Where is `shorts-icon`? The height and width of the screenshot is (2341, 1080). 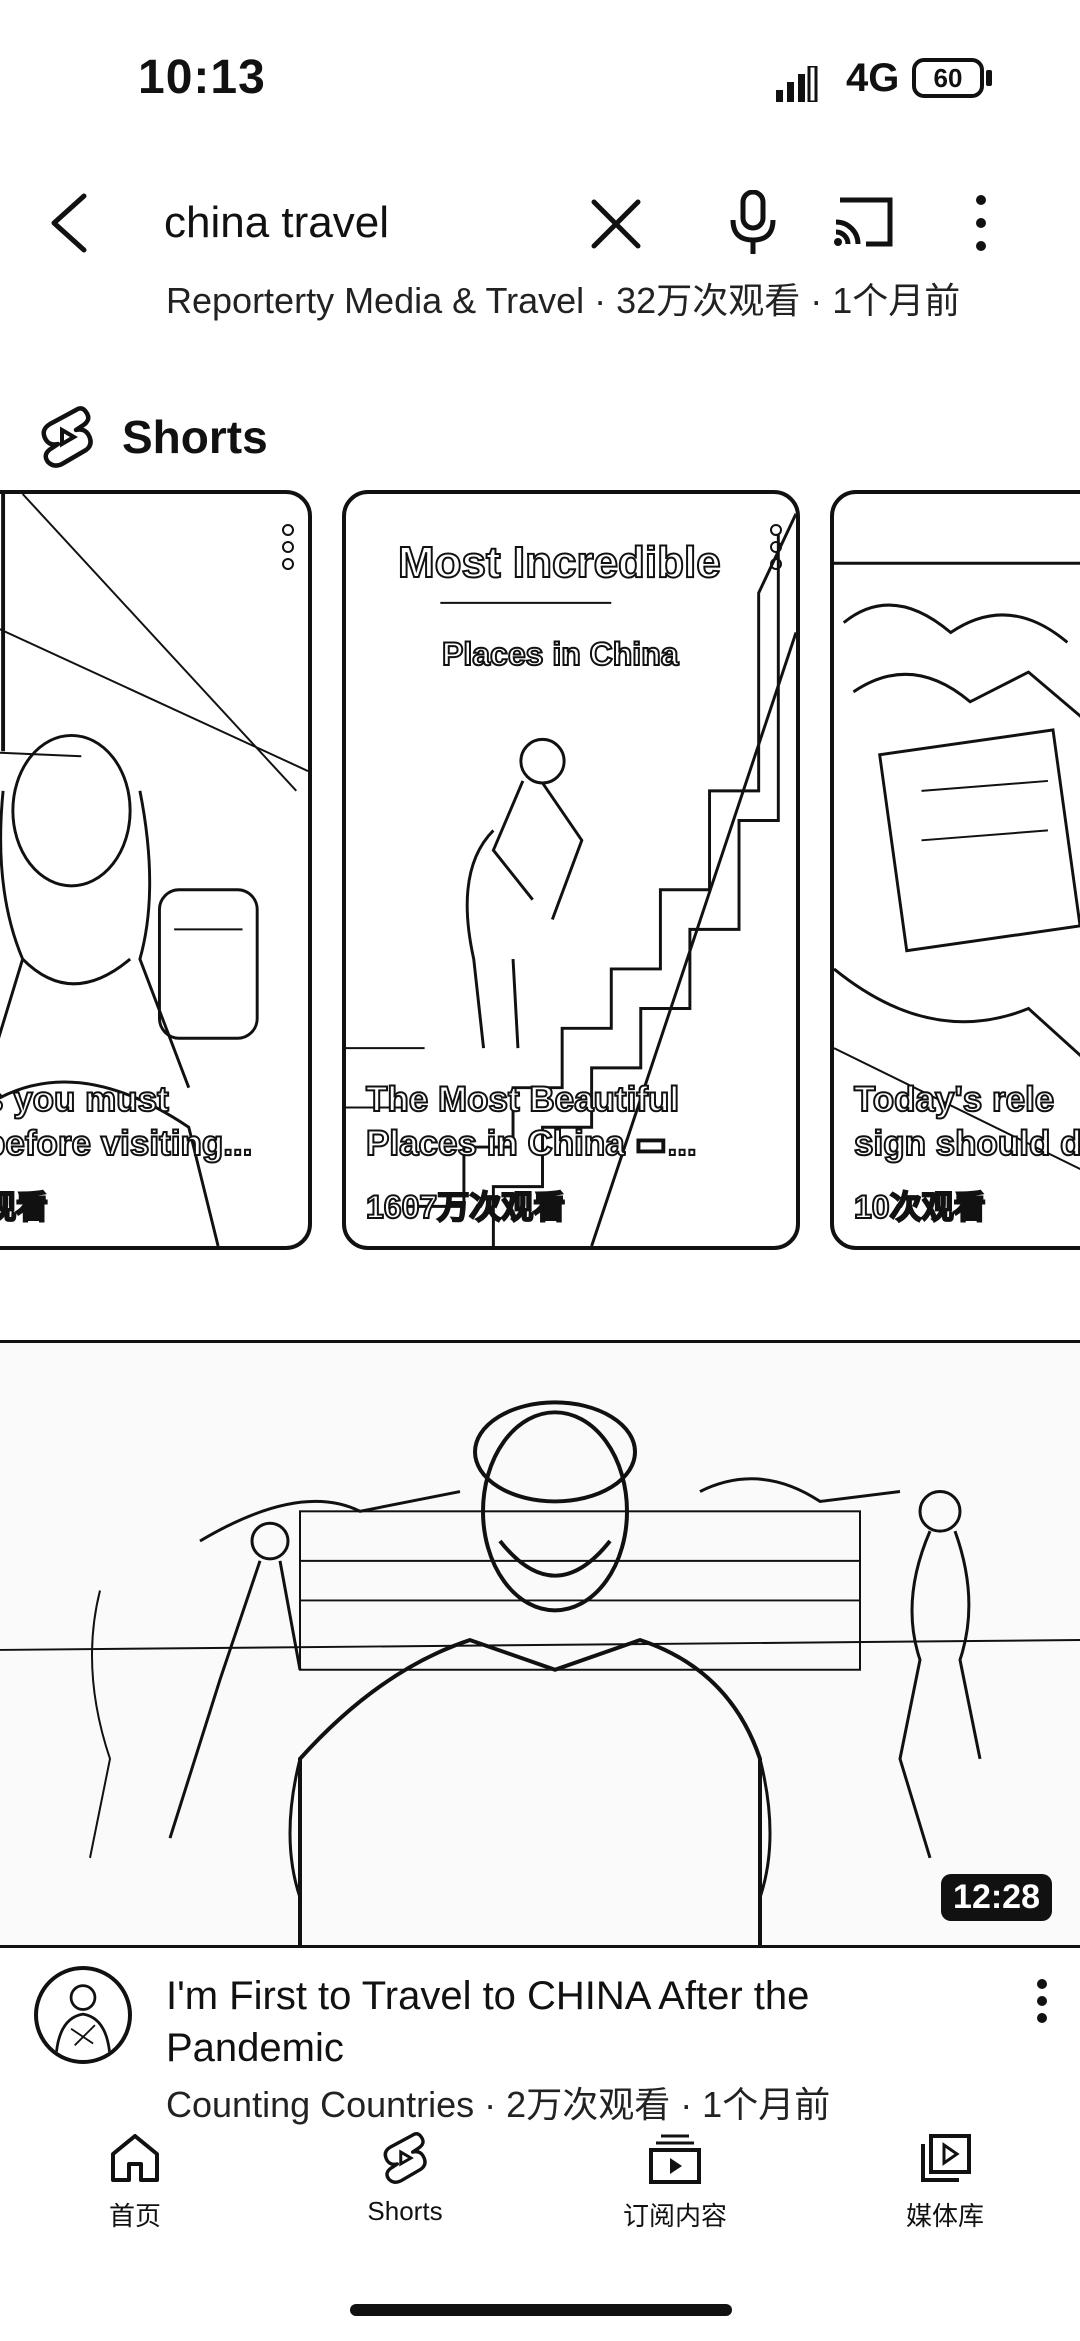 shorts-icon is located at coordinates (405, 2158).